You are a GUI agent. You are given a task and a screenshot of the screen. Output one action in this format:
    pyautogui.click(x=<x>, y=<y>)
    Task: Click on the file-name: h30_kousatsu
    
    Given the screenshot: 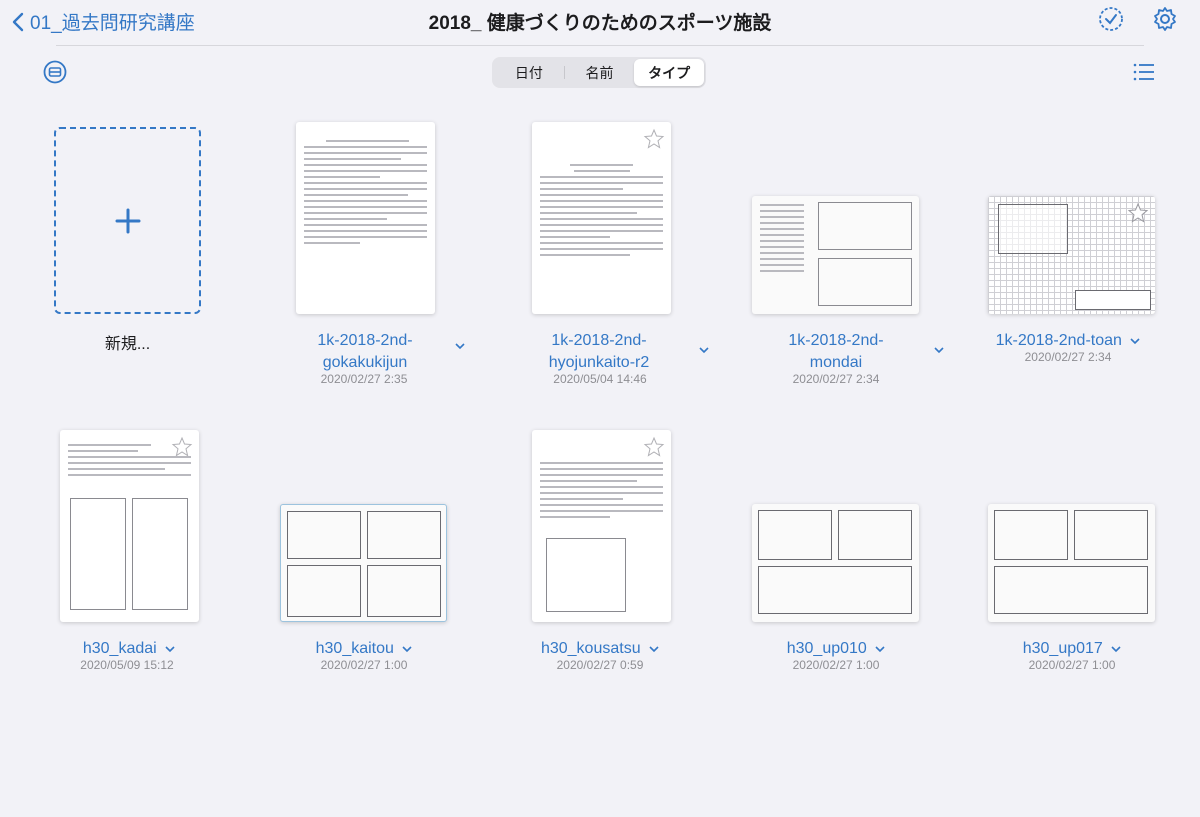 What is the action you would take?
    pyautogui.click(x=600, y=649)
    